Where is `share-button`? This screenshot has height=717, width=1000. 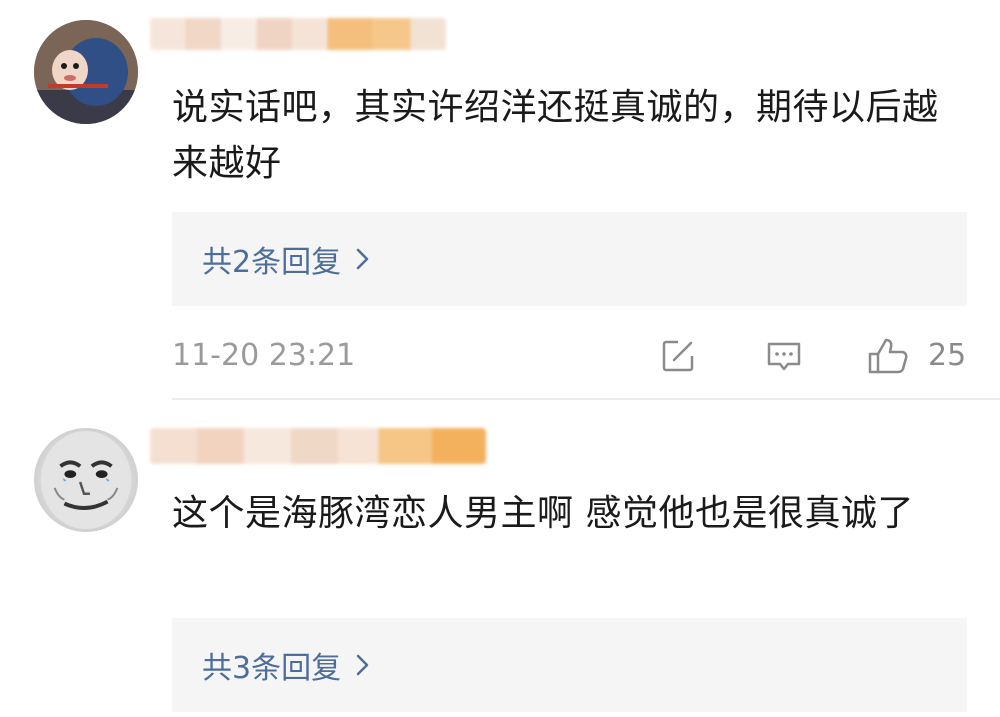 share-button is located at coordinates (678, 356).